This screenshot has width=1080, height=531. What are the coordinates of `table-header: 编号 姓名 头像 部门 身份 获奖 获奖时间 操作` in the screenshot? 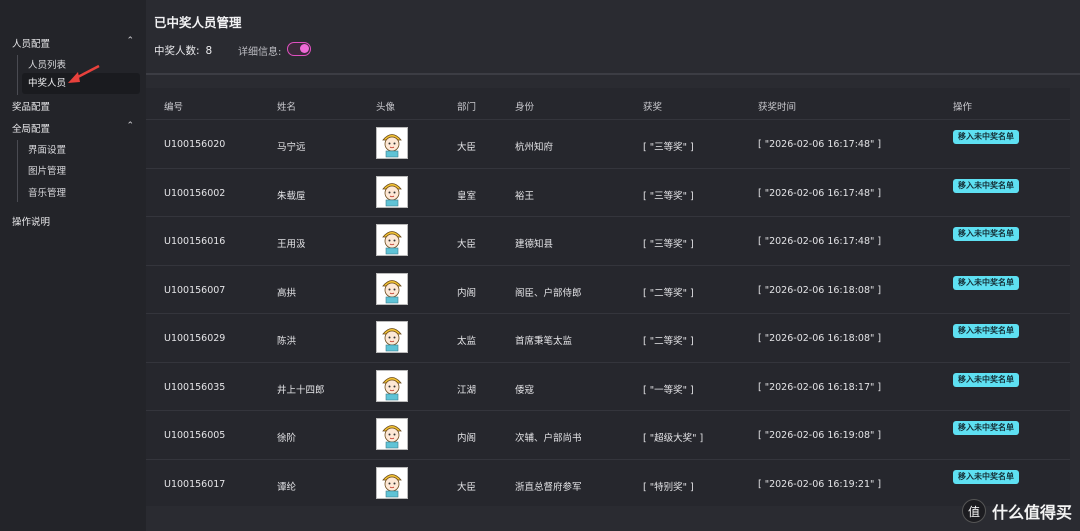 It's located at (608, 103).